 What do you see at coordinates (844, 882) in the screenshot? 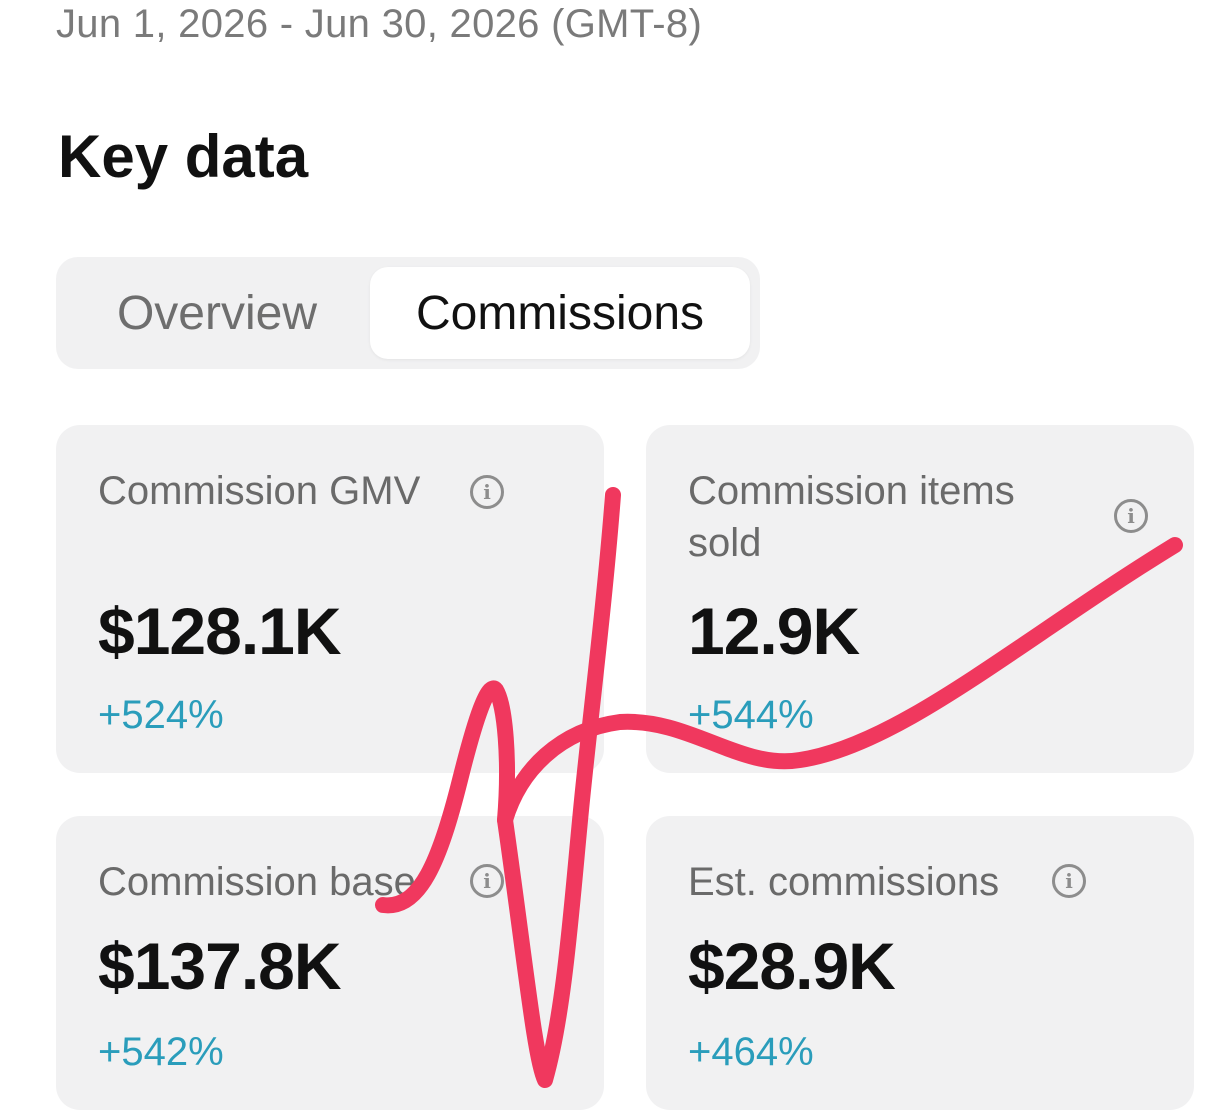
I see `metric-label: Est. commissions` at bounding box center [844, 882].